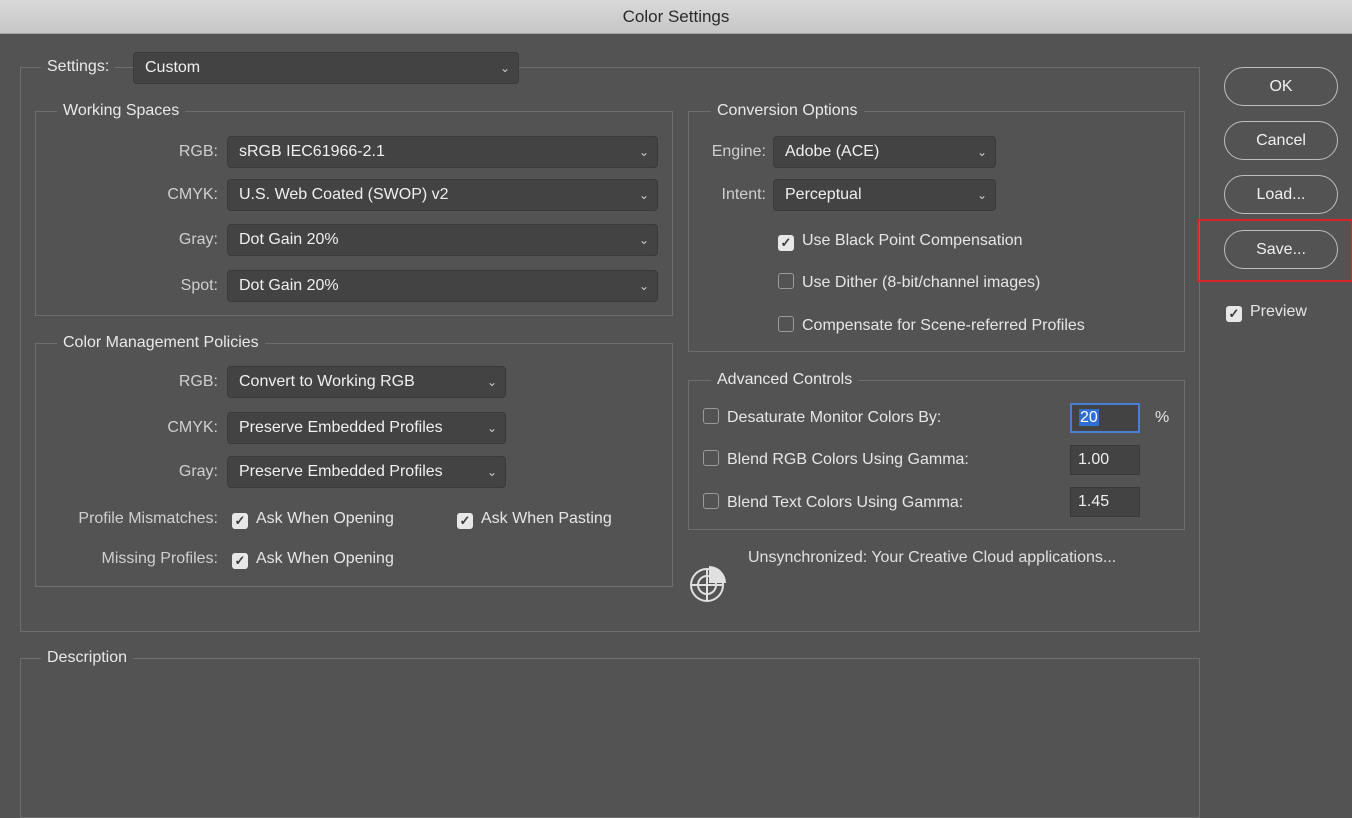 The width and height of the screenshot is (1352, 818). Describe the element at coordinates (845, 502) in the screenshot. I see `blend-text-label: Blend Text Colors Using Gamma:` at that location.